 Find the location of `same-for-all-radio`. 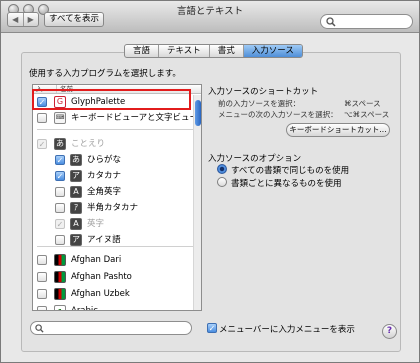

same-for-all-radio is located at coordinates (222, 169).